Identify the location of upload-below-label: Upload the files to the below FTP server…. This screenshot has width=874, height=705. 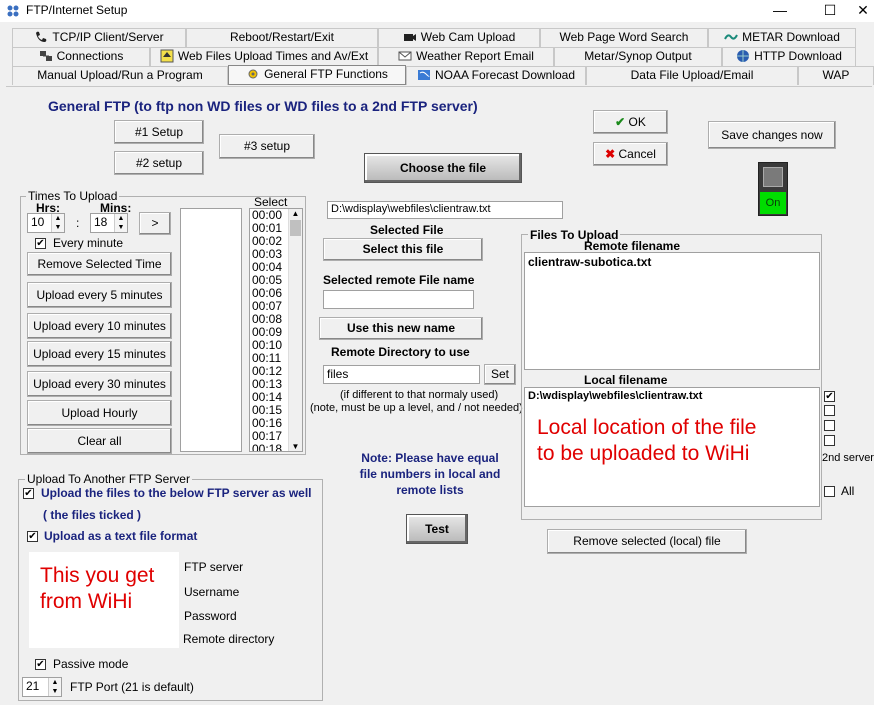
(176, 493).